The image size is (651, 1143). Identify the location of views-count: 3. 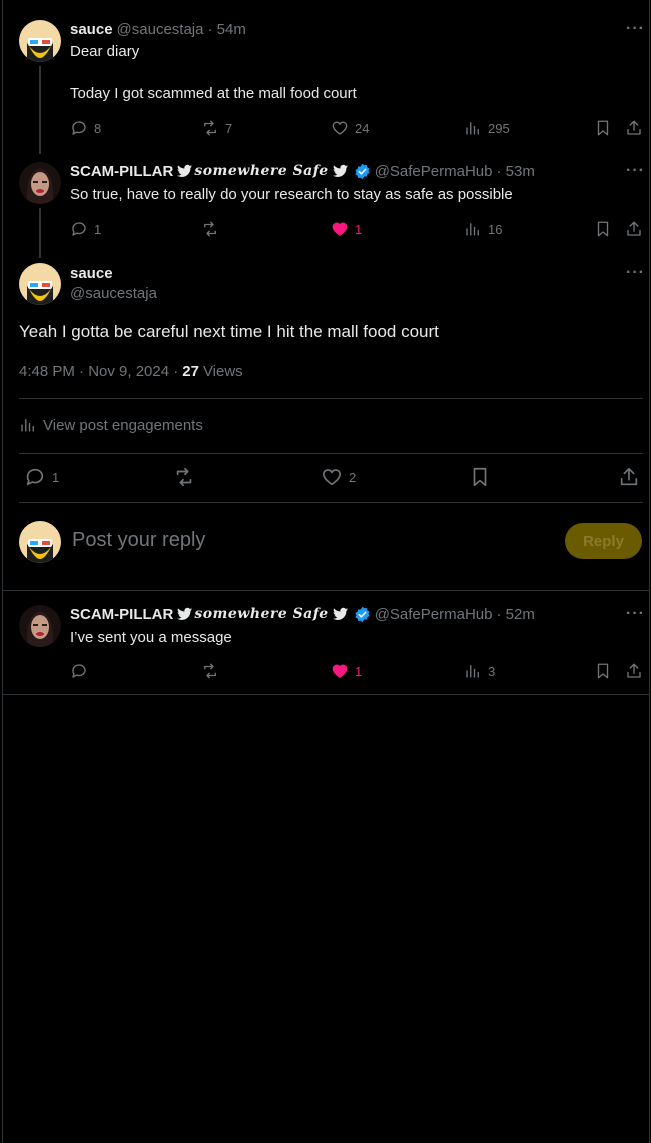
(492, 671).